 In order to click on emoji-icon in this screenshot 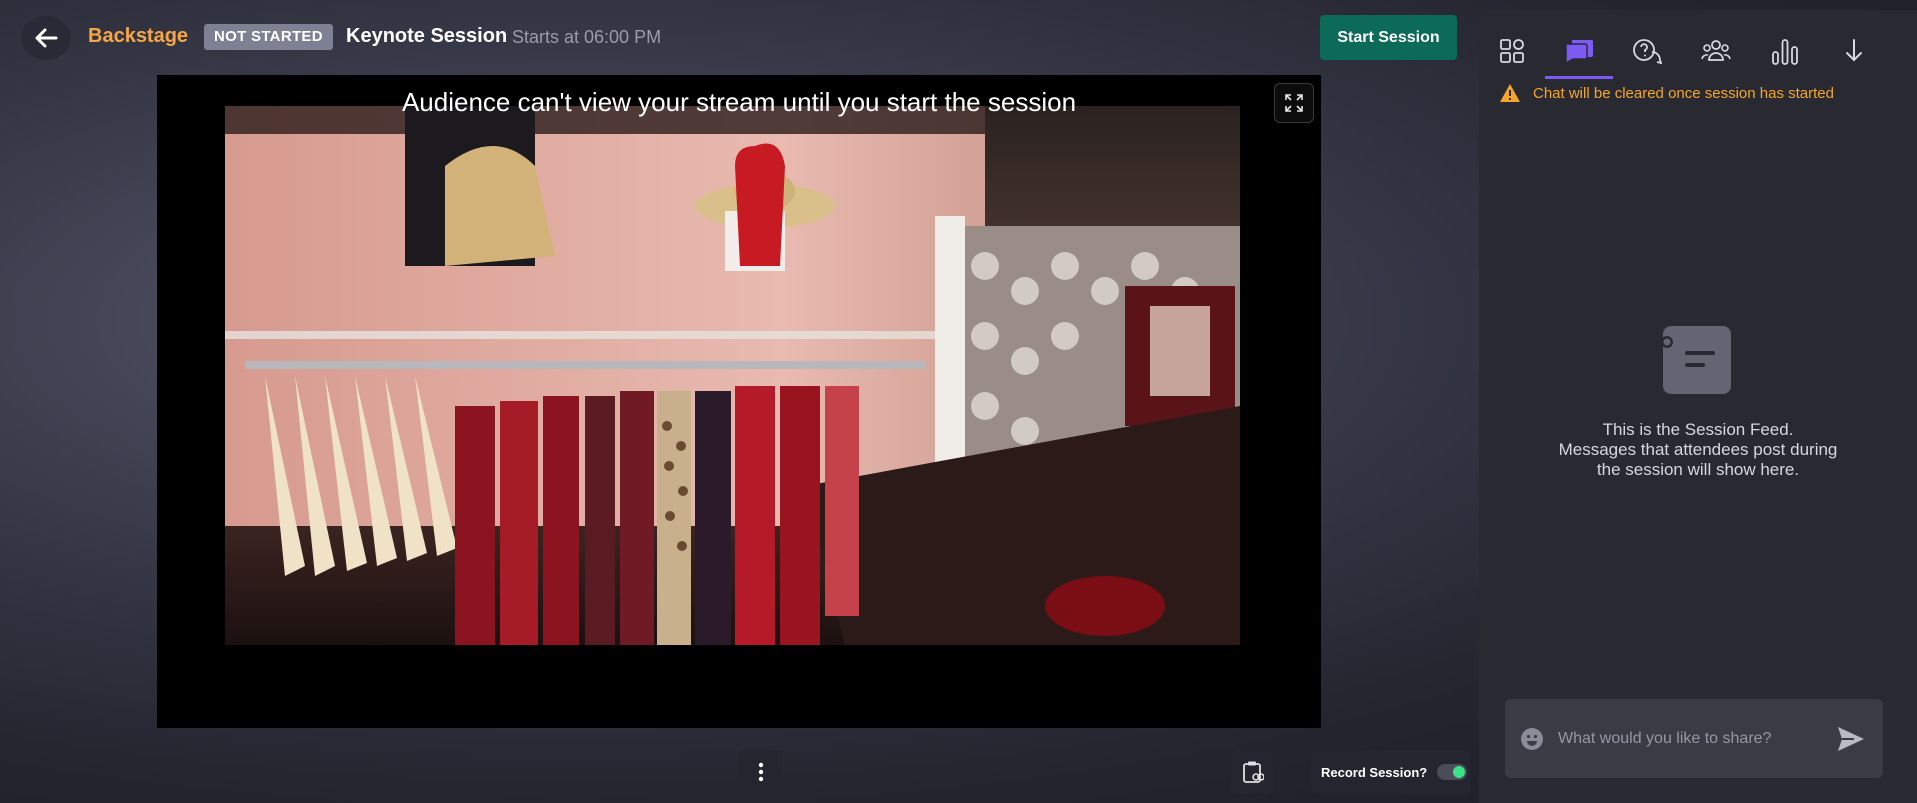, I will do `click(1532, 738)`.